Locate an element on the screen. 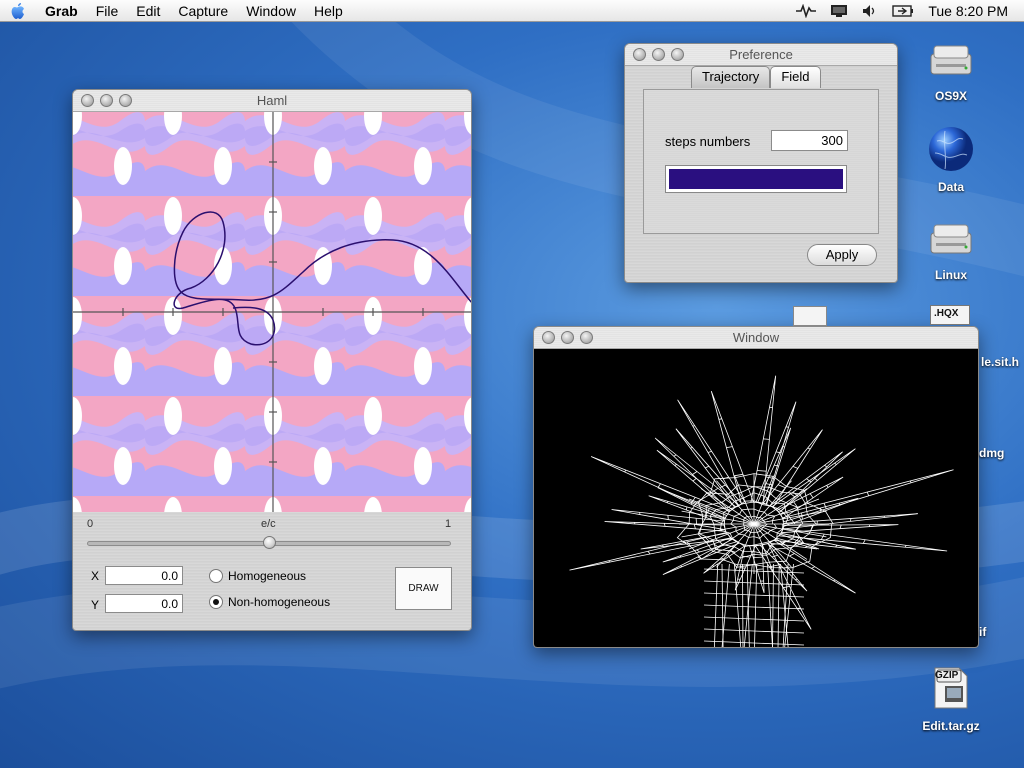 The width and height of the screenshot is (1024, 768). menu-clock: Tue 8:20 PM is located at coordinates (968, 11).